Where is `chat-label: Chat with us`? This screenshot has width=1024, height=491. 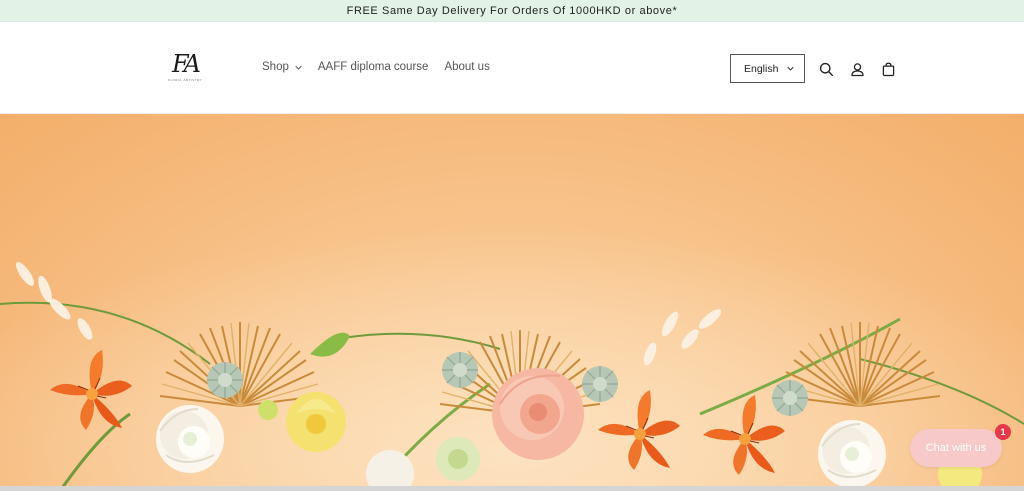 chat-label: Chat with us is located at coordinates (956, 448).